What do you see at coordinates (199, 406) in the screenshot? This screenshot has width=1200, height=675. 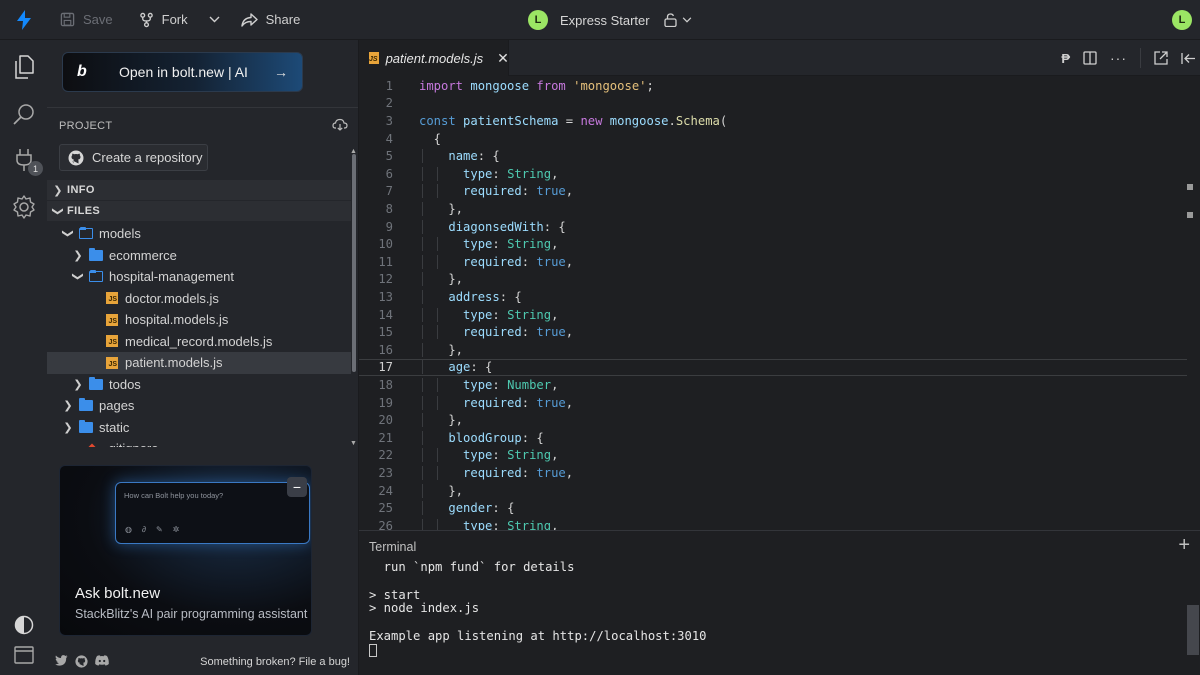 I see `tree-folder: ❯ pages` at bounding box center [199, 406].